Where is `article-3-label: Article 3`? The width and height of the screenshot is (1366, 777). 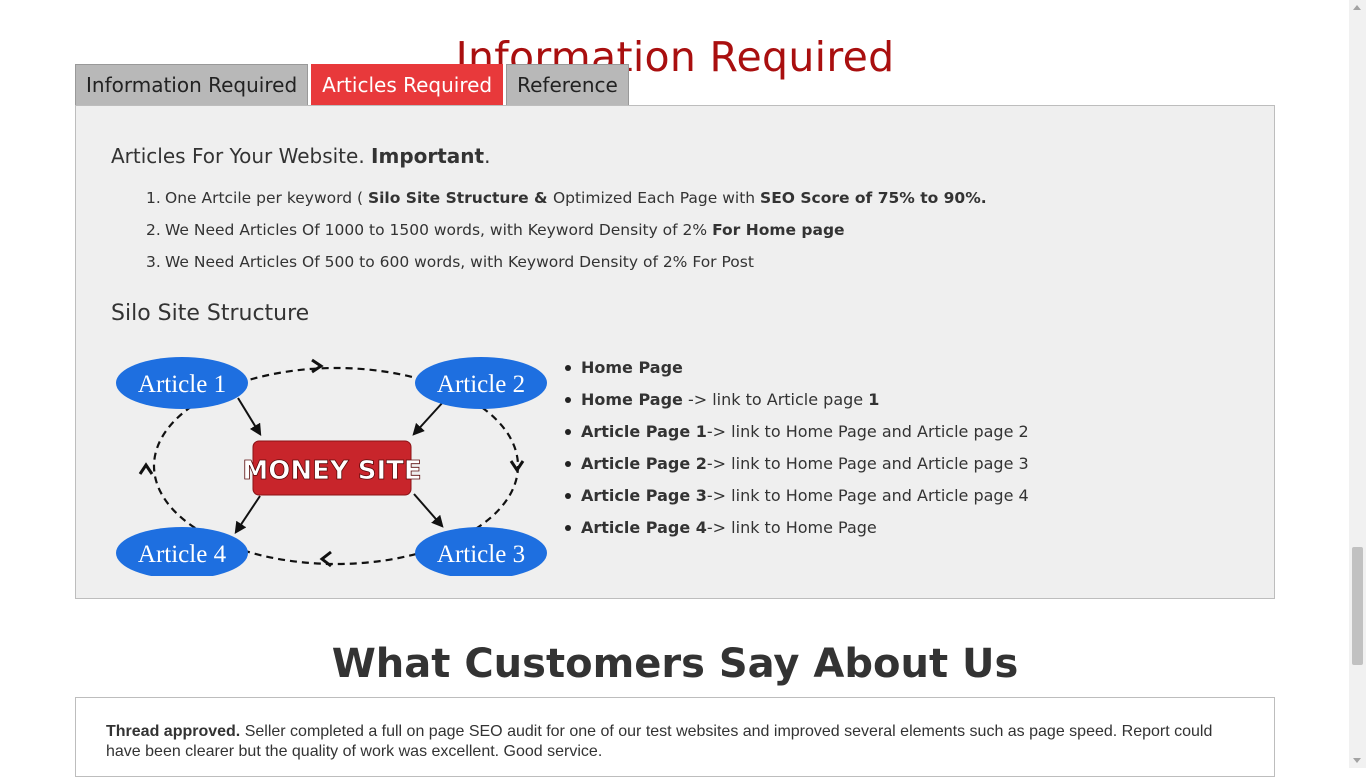 article-3-label: Article 3 is located at coordinates (481, 554).